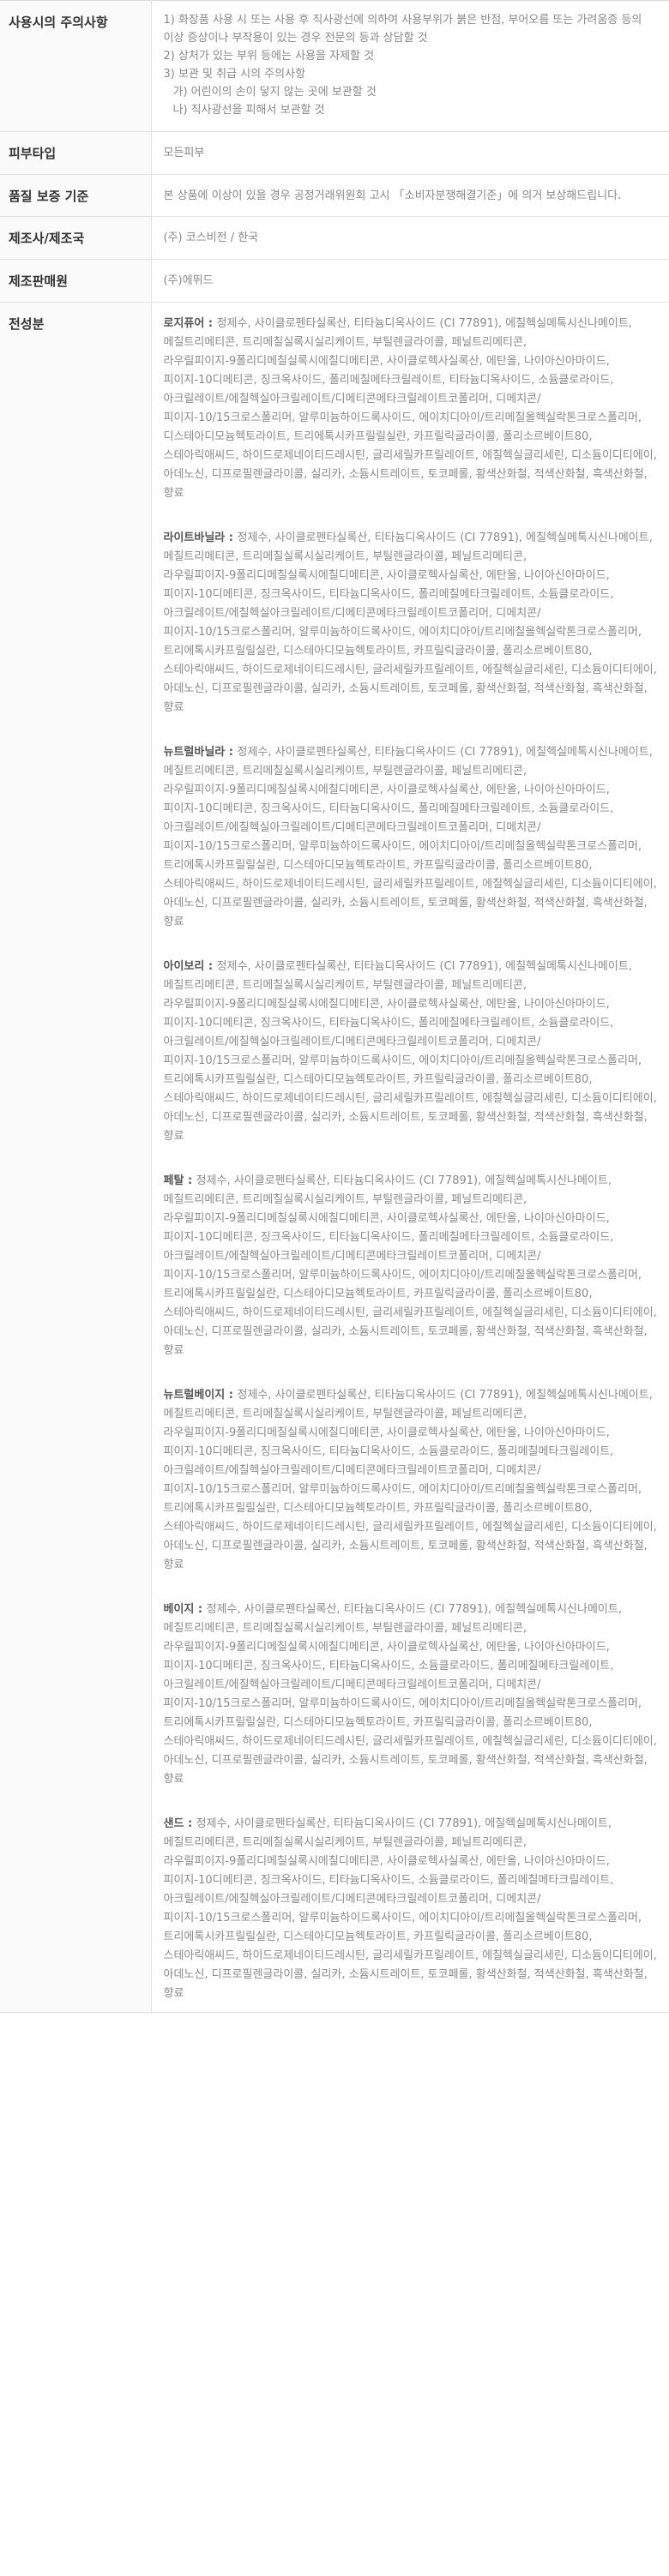  I want to click on caution-label: 사용시의 주의사항, so click(76, 66).